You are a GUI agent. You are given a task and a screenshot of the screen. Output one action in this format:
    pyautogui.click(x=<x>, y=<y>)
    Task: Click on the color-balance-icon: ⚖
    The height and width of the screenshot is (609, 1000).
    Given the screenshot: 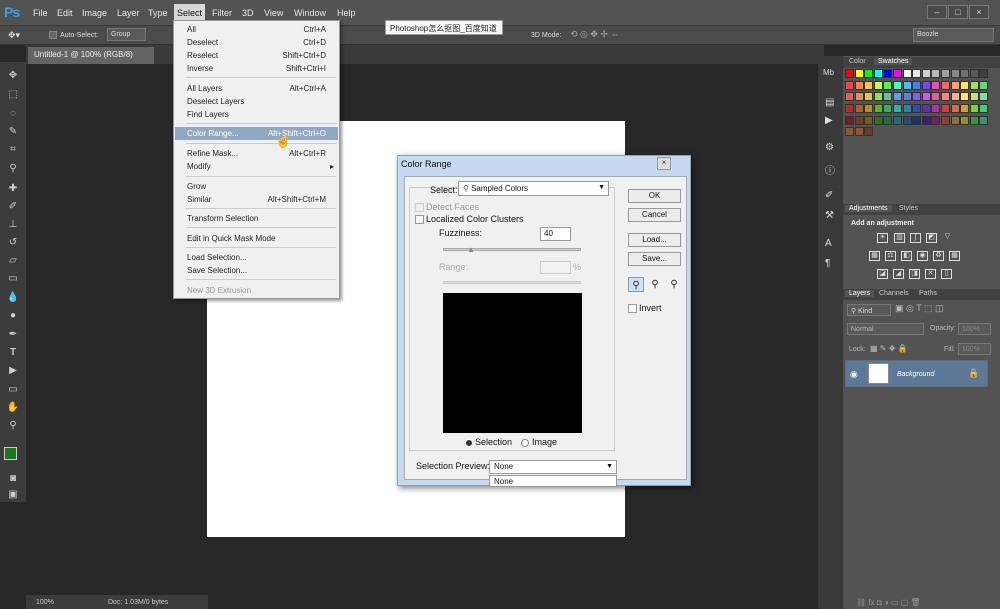 What is the action you would take?
    pyautogui.click(x=890, y=256)
    